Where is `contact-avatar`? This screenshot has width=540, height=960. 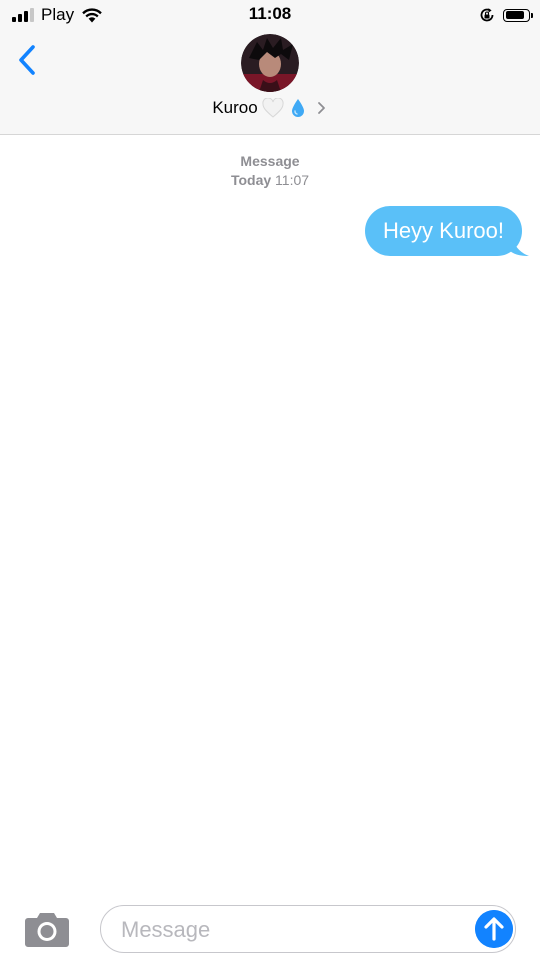
contact-avatar is located at coordinates (270, 63).